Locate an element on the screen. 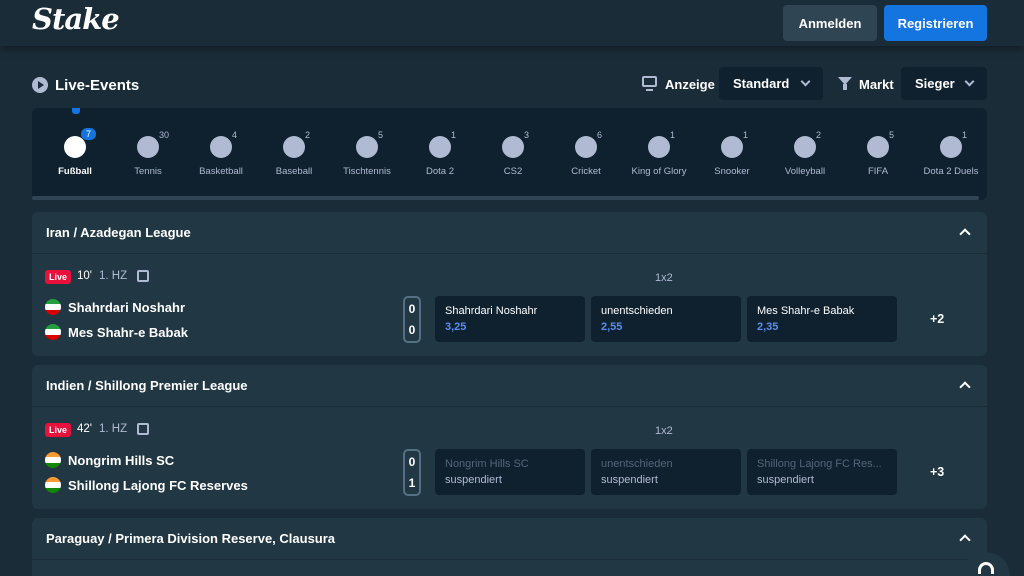 This screenshot has width=1024, height=576. volleyball-icon is located at coordinates (805, 147).